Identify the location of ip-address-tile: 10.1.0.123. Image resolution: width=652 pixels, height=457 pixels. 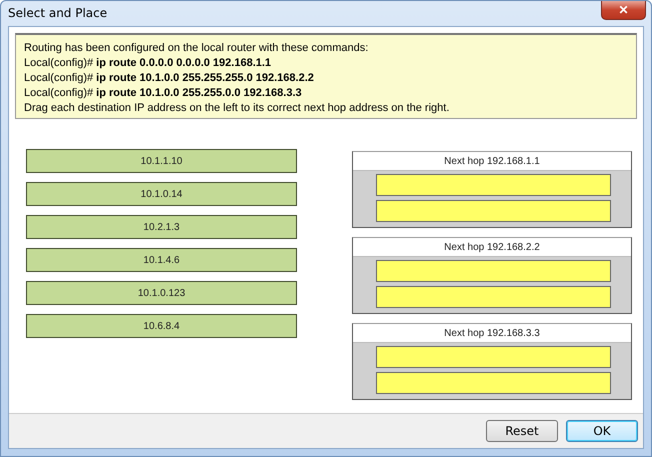
(161, 293).